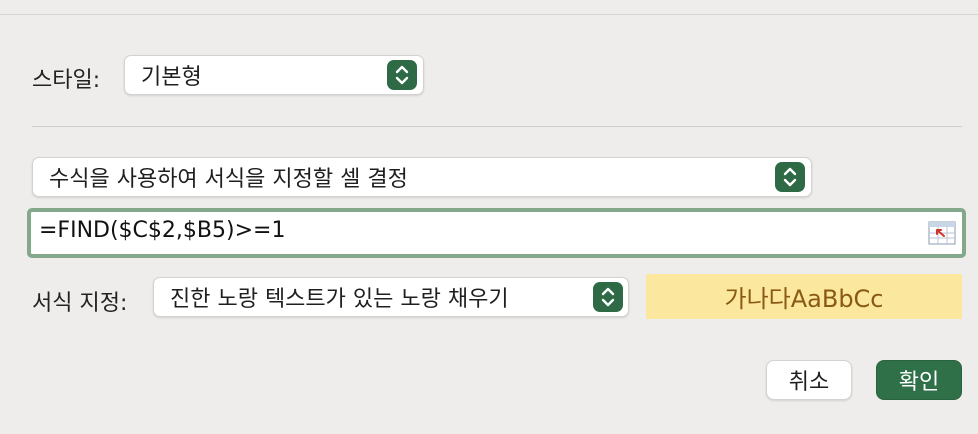 The width and height of the screenshot is (978, 434). Describe the element at coordinates (274, 75) in the screenshot. I see `style-popup: 기본형` at that location.